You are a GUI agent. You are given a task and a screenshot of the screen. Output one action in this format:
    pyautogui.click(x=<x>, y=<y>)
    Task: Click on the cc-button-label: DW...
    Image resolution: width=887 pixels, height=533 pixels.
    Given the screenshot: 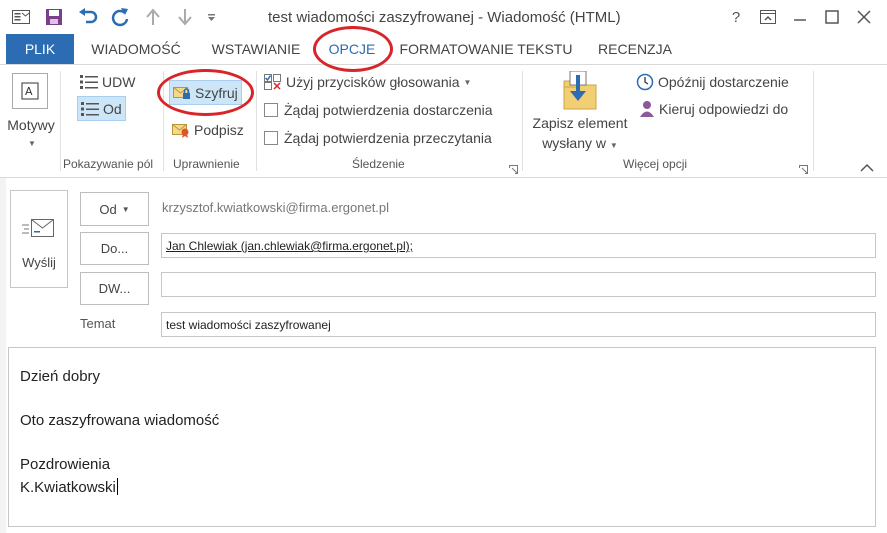 What is the action you would take?
    pyautogui.click(x=114, y=288)
    